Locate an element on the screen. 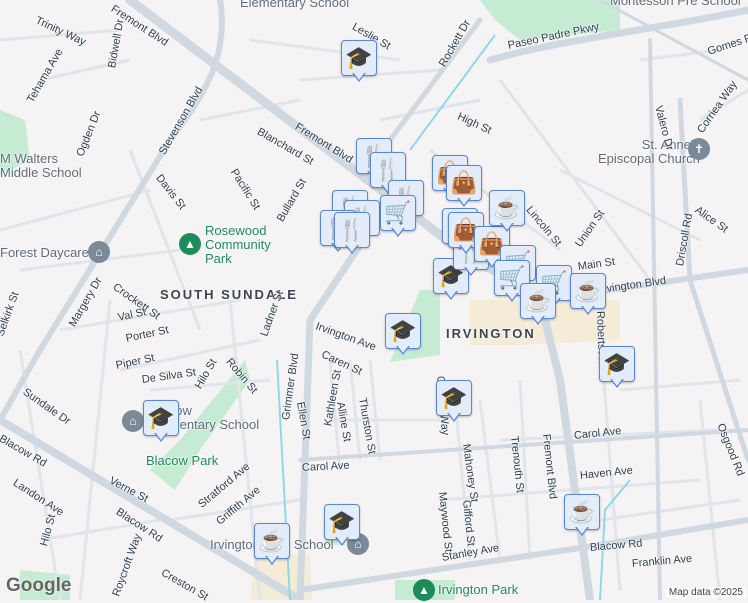  grocery-marker: 🛒 is located at coordinates (398, 217).